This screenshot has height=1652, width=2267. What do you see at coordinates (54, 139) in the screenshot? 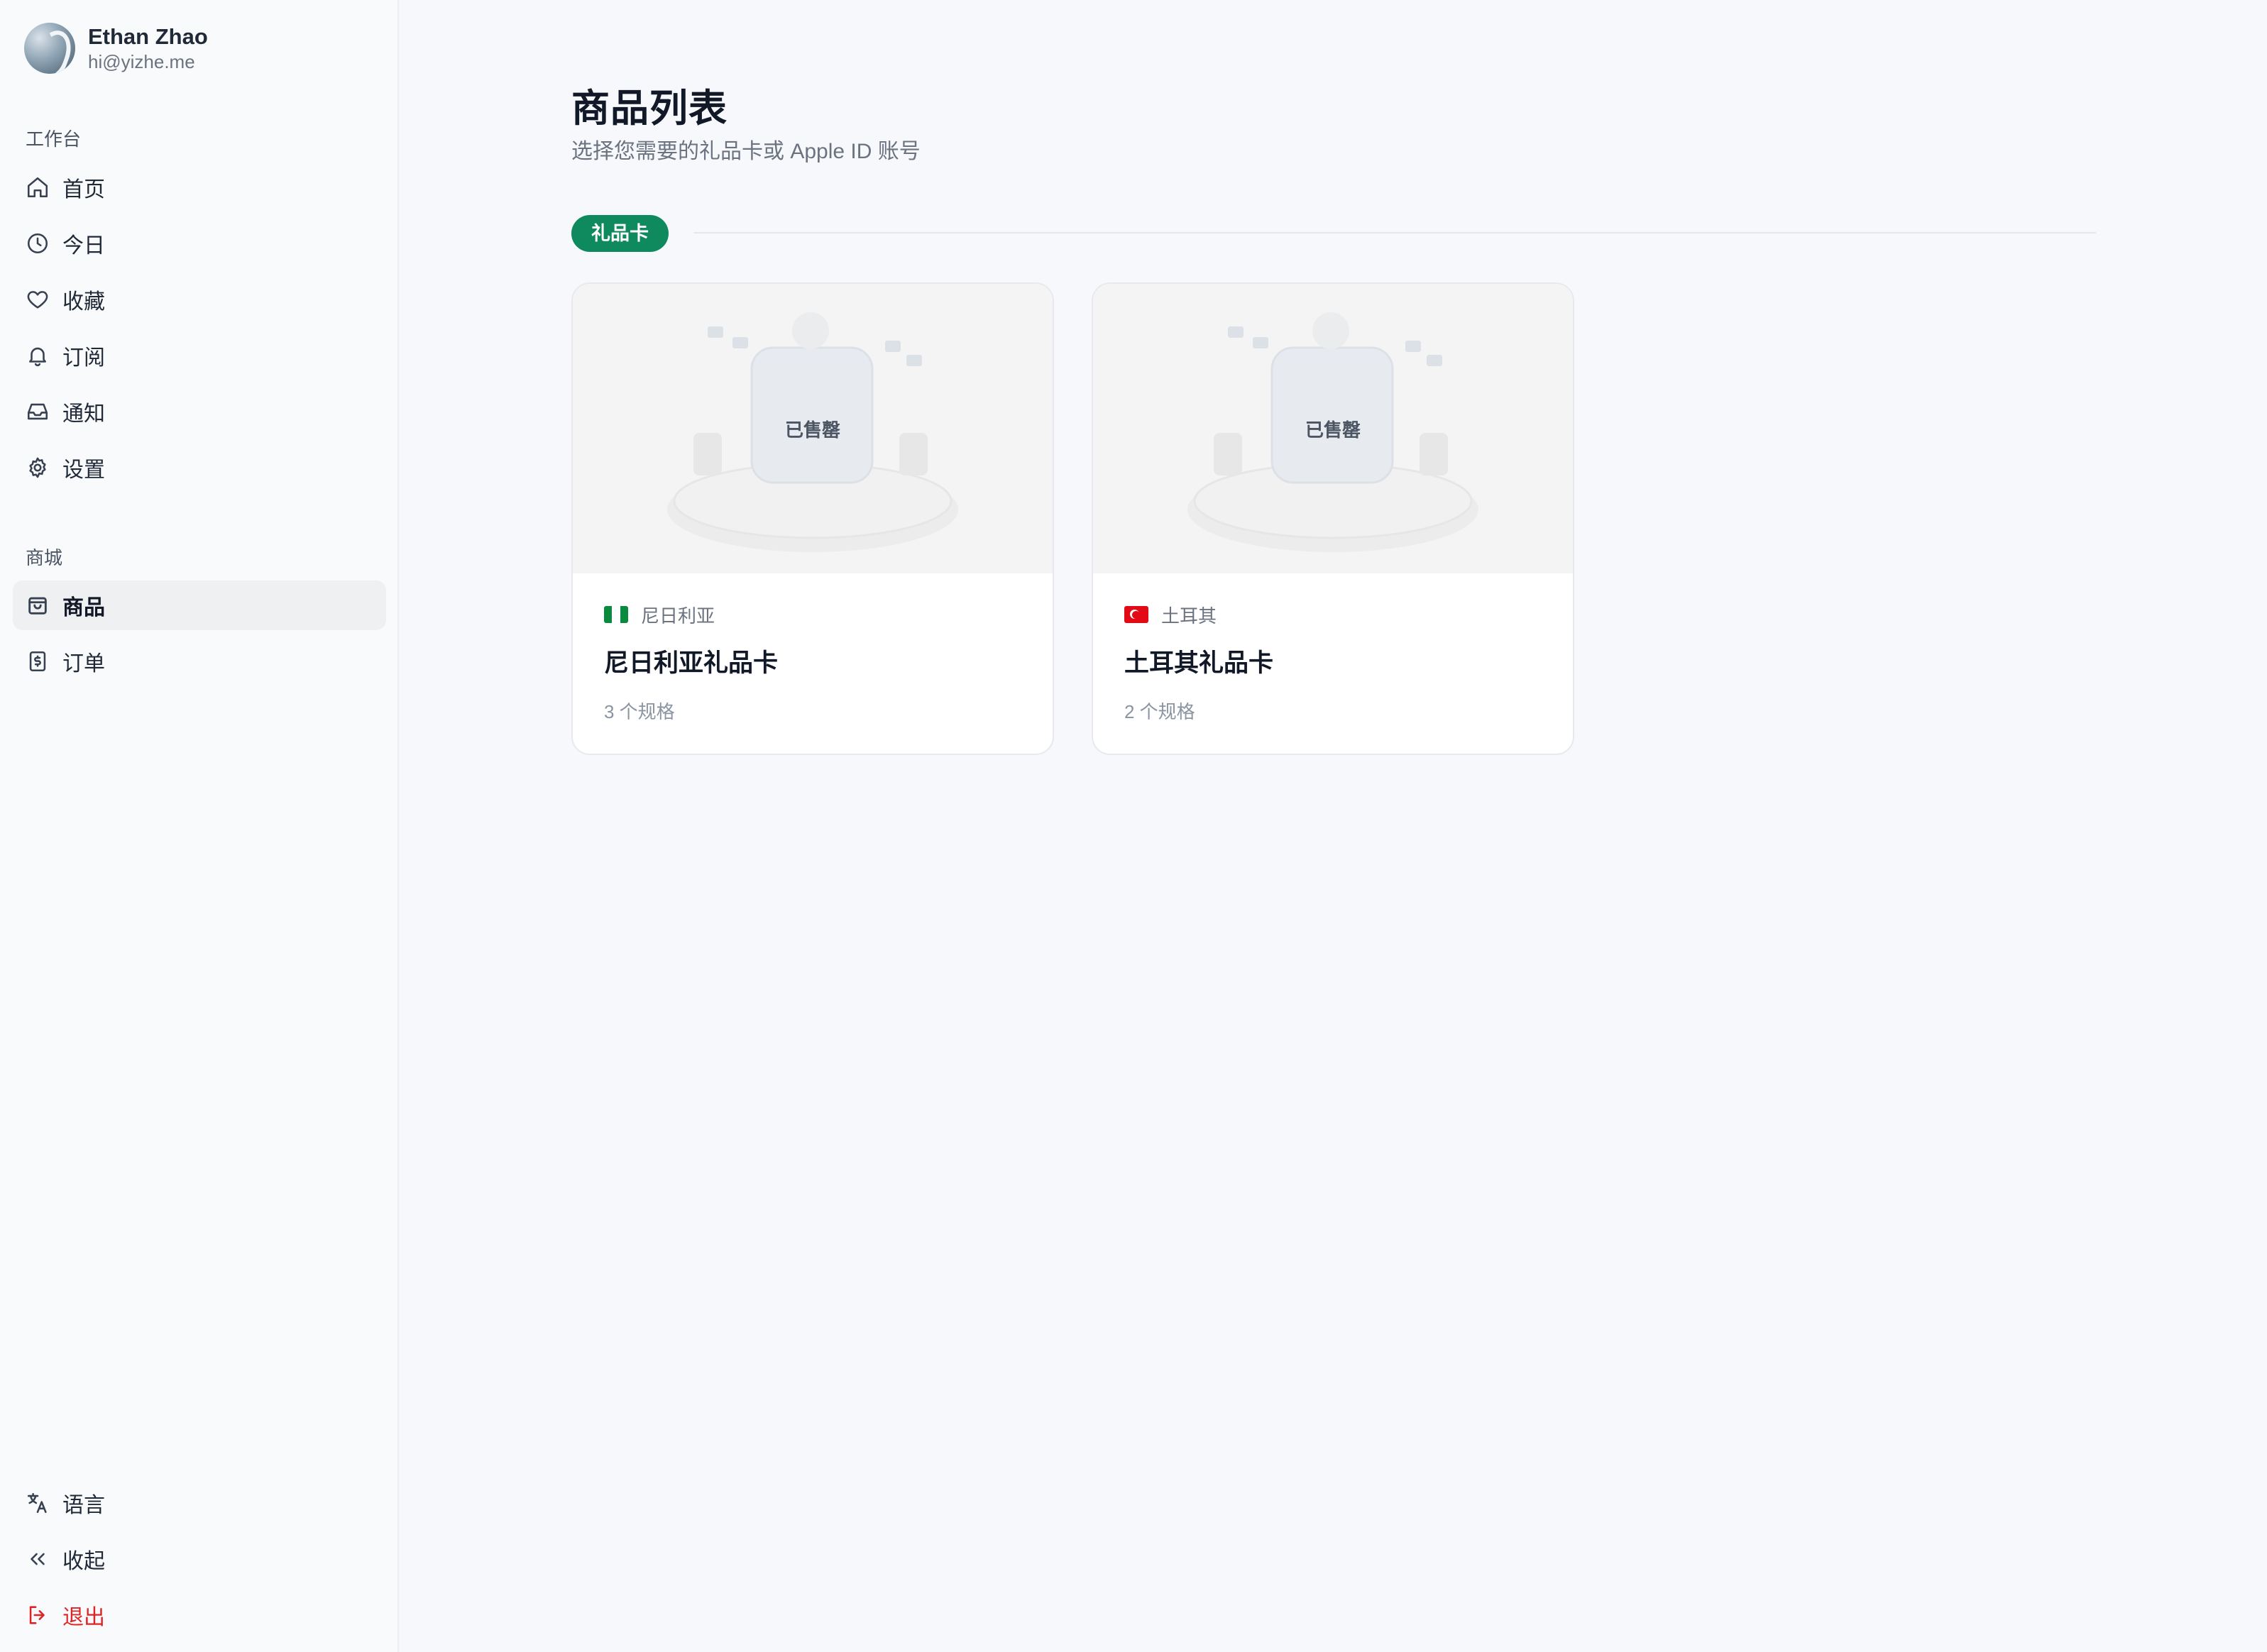
I see `section-label-workspace: 工作台` at bounding box center [54, 139].